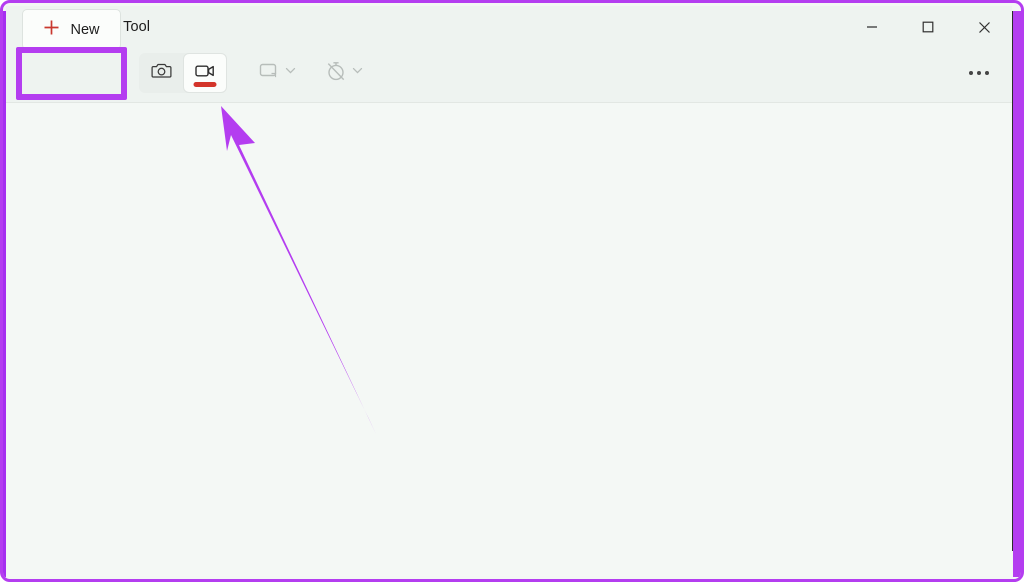 The width and height of the screenshot is (1024, 582). What do you see at coordinates (1017, 294) in the screenshot?
I see `annotation-frame-right` at bounding box center [1017, 294].